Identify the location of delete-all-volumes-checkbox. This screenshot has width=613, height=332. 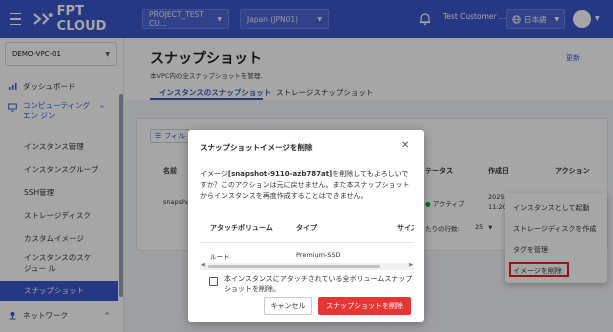
(213, 281).